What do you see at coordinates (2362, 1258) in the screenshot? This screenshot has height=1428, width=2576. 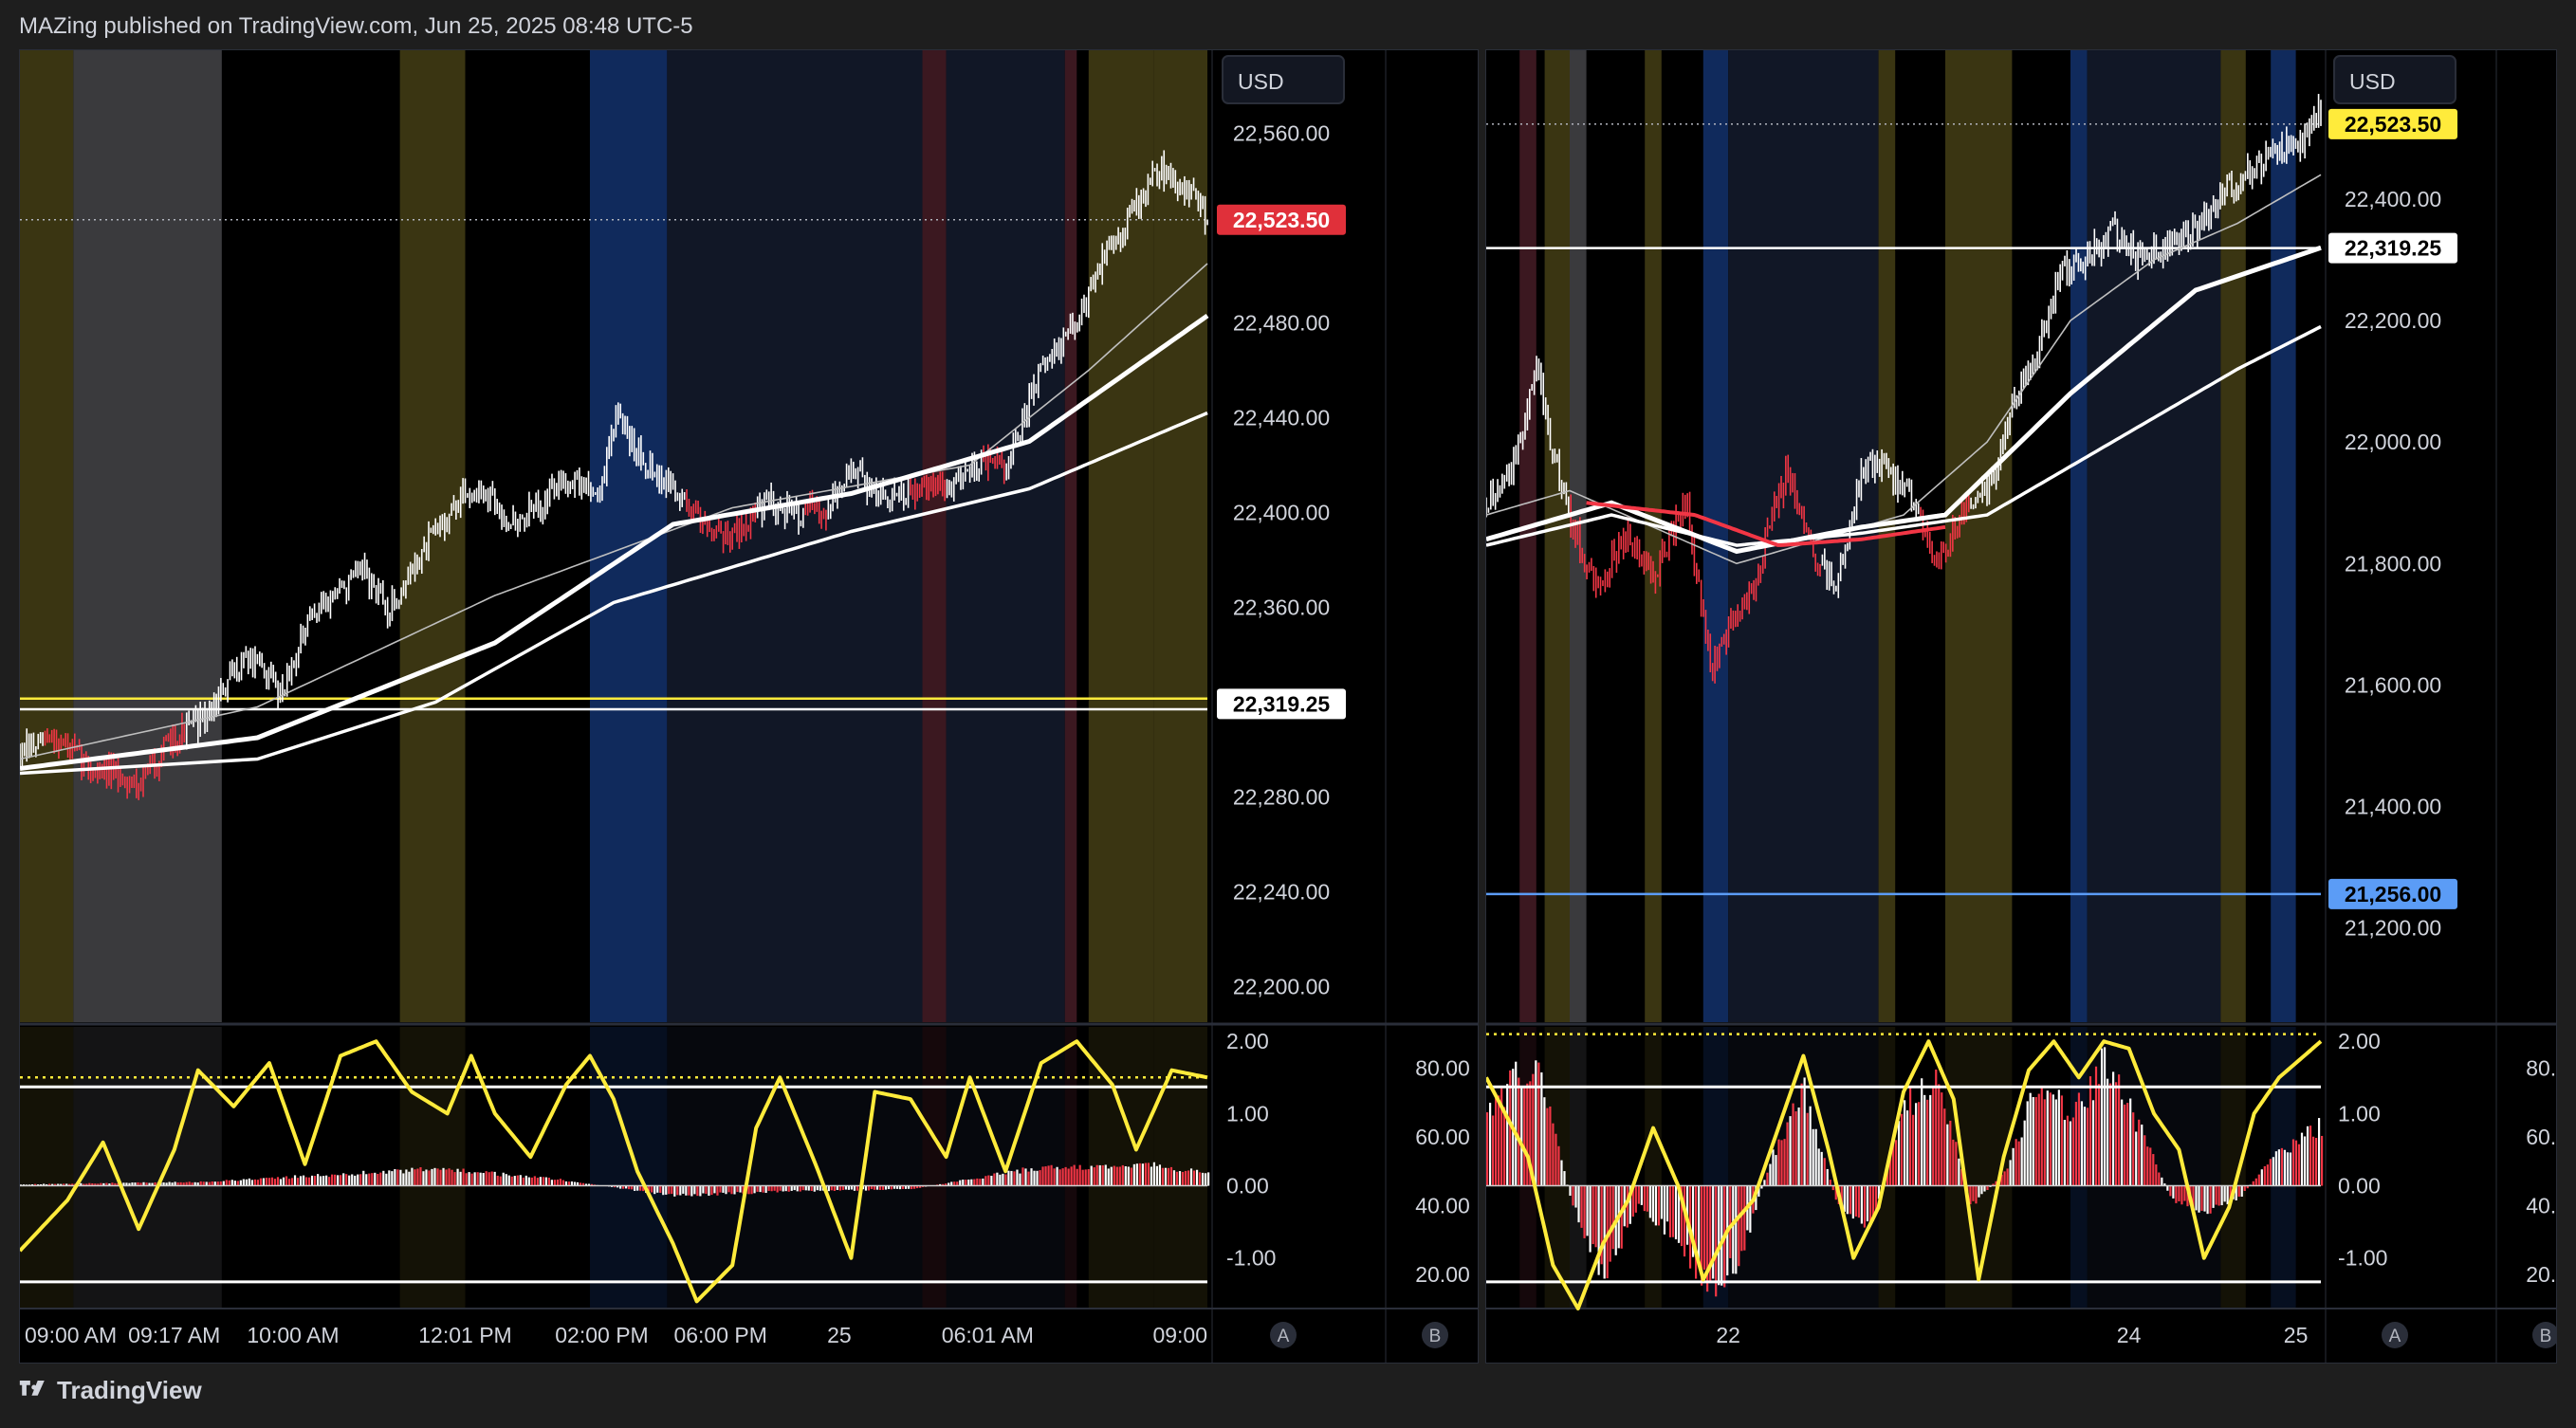 I see `osc-tick-left-label: -1.00` at bounding box center [2362, 1258].